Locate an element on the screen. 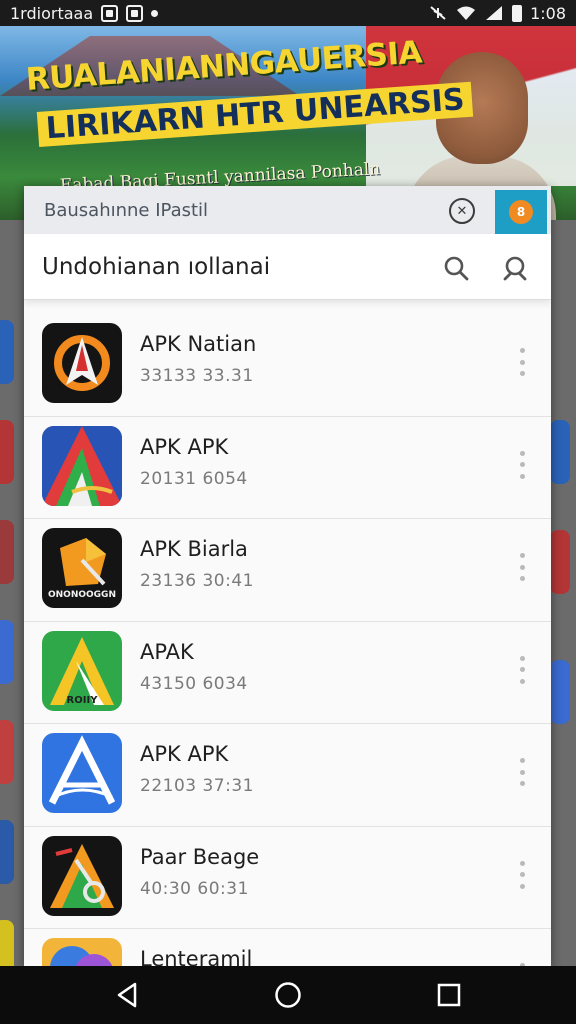 The height and width of the screenshot is (1024, 576). search-icon is located at coordinates (456, 268).